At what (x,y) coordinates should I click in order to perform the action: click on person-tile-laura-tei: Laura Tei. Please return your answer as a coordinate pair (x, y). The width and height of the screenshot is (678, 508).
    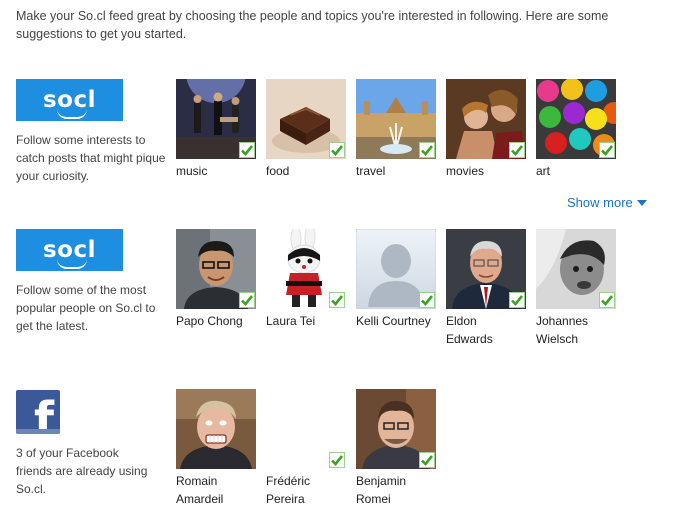
    Looking at the image, I should click on (306, 279).